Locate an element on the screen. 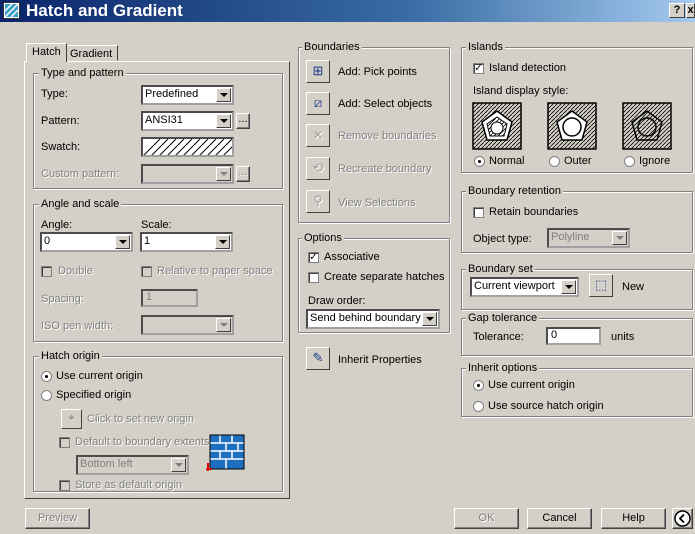  specified-origin-radio is located at coordinates (46, 395).